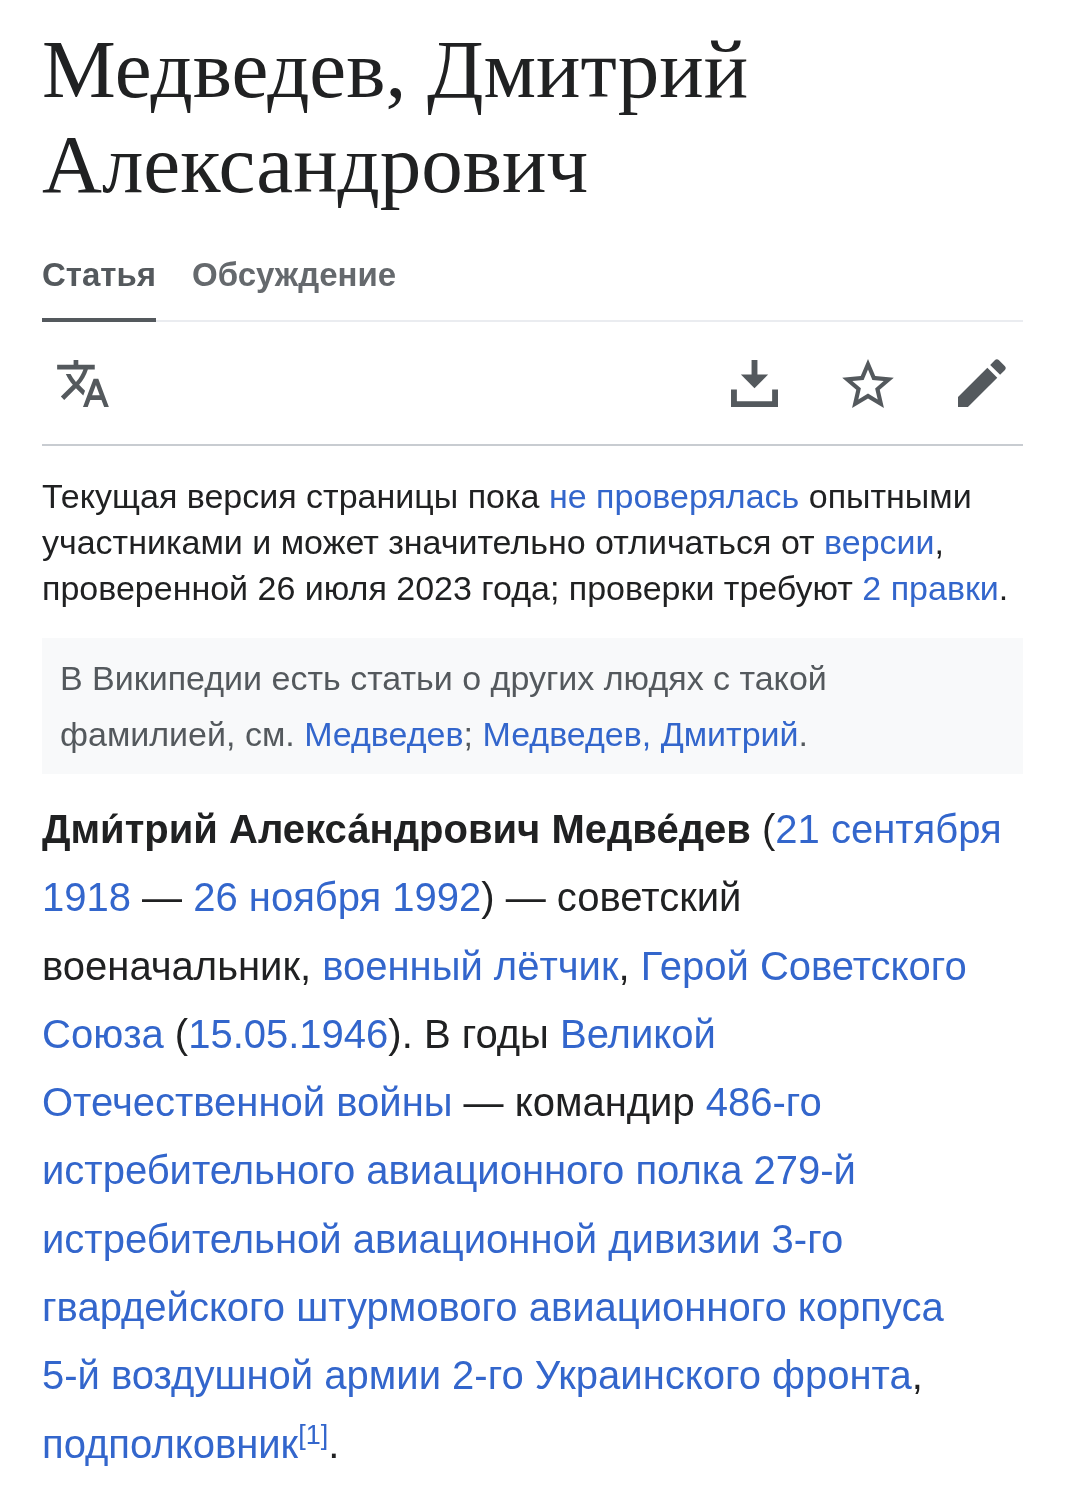  I want to click on article-link: 26 ноября 1992, so click(337, 897).